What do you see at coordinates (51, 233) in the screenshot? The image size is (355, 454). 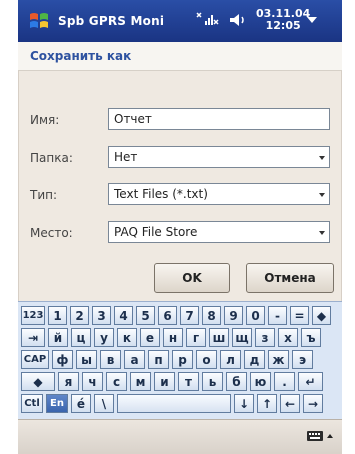 I see `location-label: Место:` at bounding box center [51, 233].